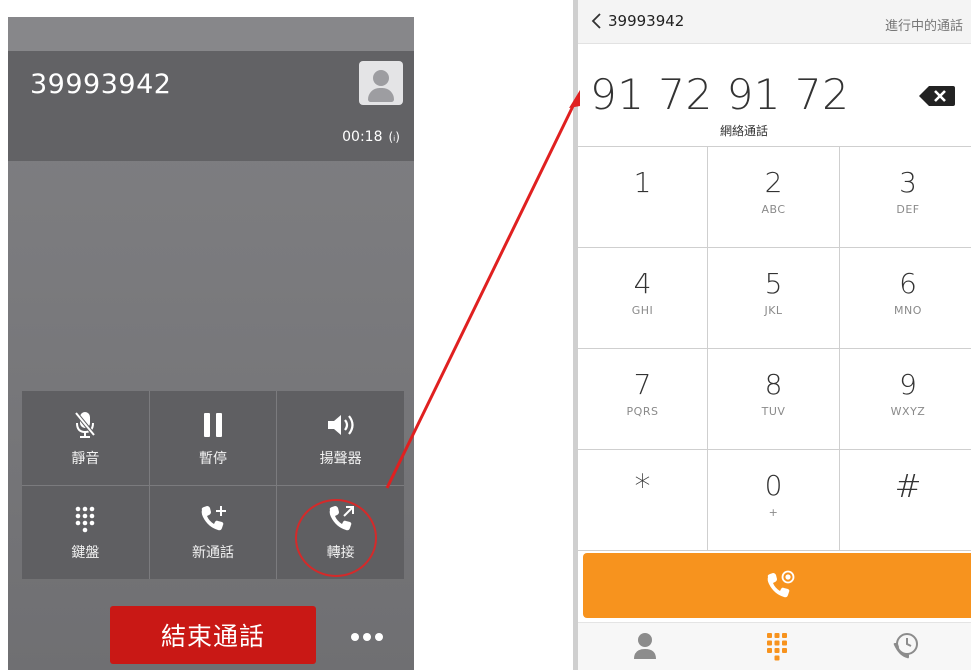 This screenshot has height=670, width=971. Describe the element at coordinates (381, 95) in the screenshot. I see `avatar-shoulders` at that location.